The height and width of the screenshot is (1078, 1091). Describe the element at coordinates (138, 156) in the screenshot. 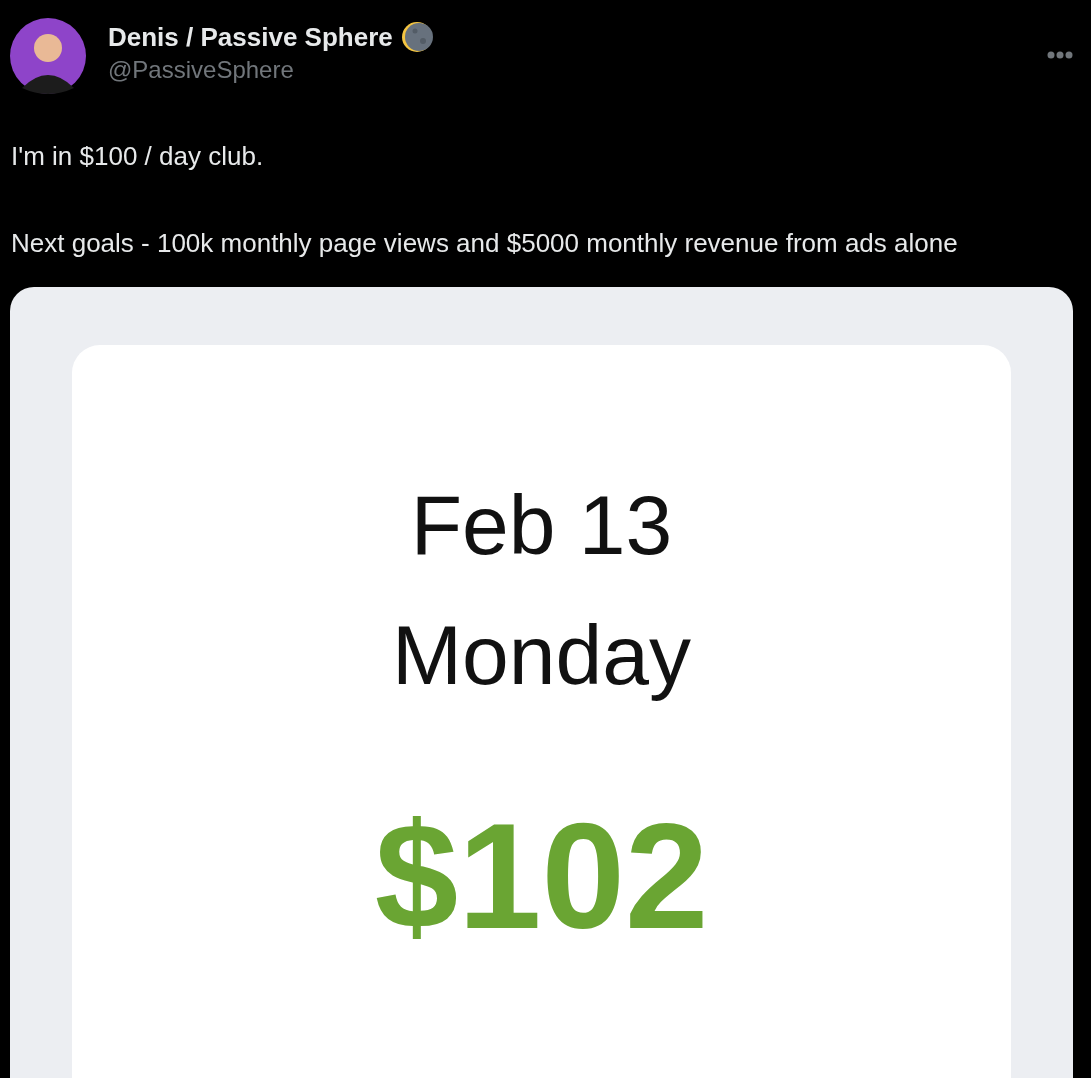

I see `tweet-text: I'm in $100 / day club.` at that location.